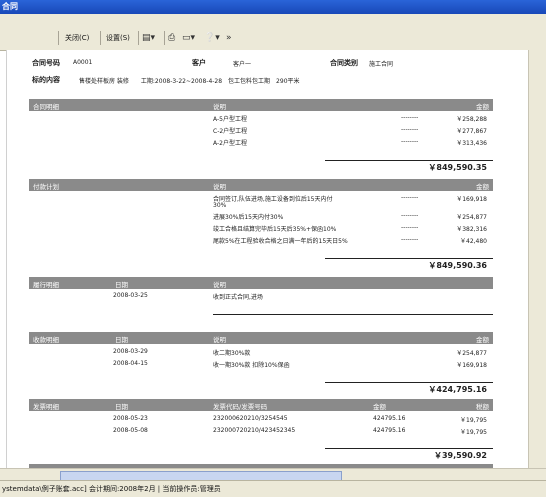 The height and width of the screenshot is (497, 546). What do you see at coordinates (471, 143) in the screenshot?
I see `table-row-amount: ￥313,436` at bounding box center [471, 143].